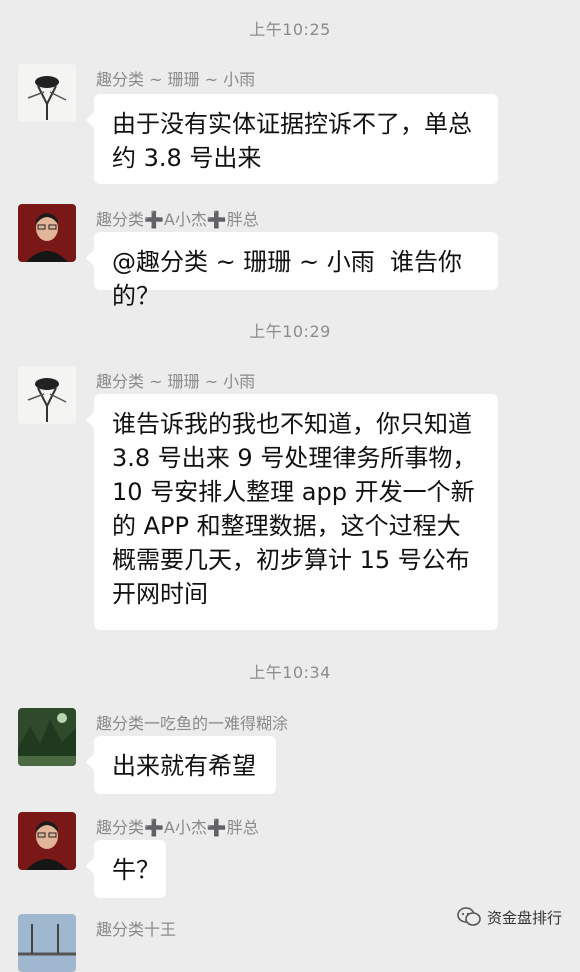 The width and height of the screenshot is (580, 972). I want to click on watermark: 资金盘排行, so click(509, 917).